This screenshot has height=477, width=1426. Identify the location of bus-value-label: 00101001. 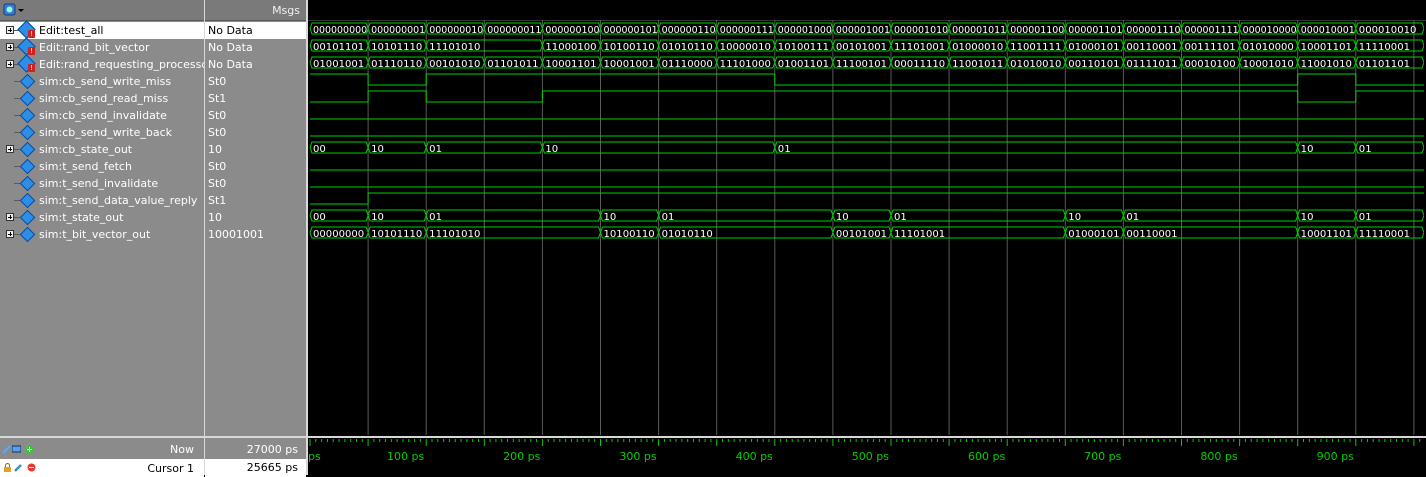
(861, 47).